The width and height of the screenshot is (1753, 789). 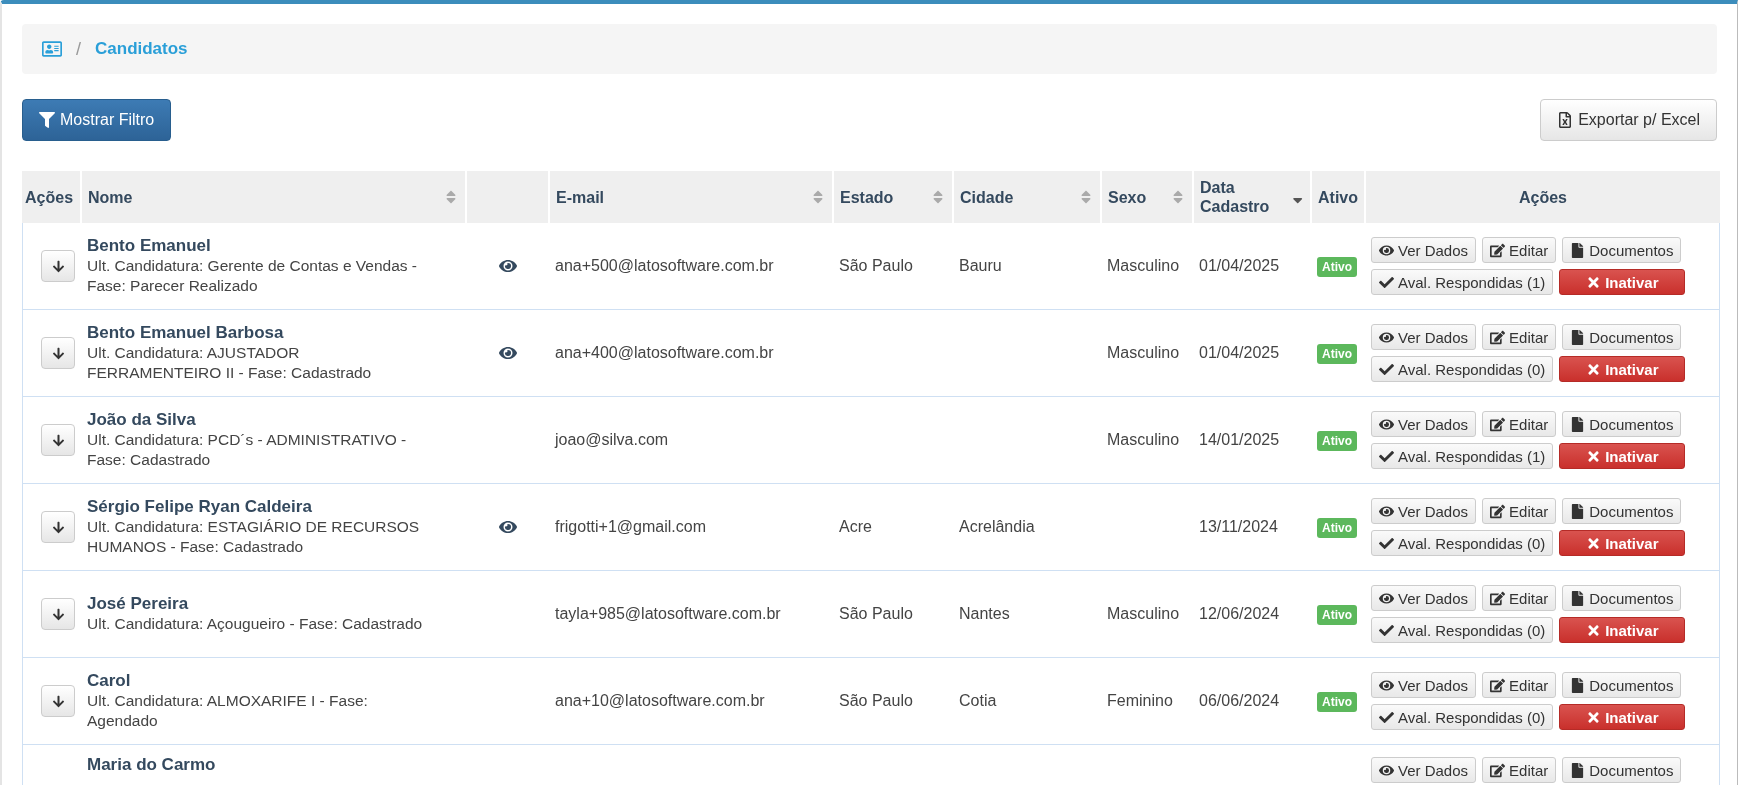 What do you see at coordinates (97, 120) in the screenshot?
I see `show-filter-button: Mostrar Filtro` at bounding box center [97, 120].